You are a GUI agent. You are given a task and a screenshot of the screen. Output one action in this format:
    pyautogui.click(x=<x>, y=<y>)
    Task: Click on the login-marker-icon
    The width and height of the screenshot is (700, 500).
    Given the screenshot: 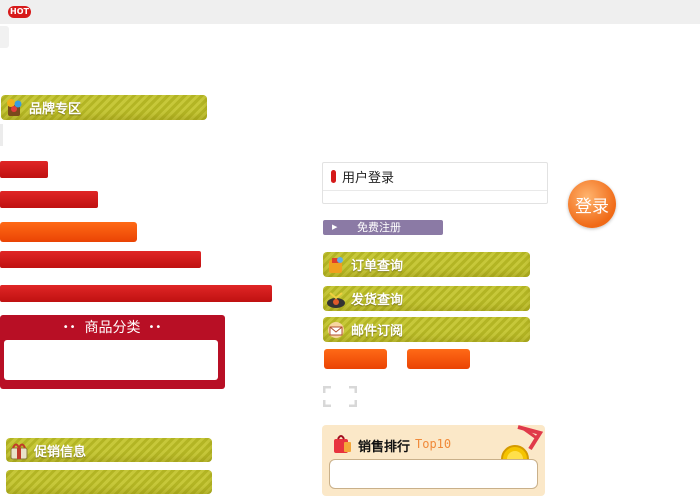 What is the action you would take?
    pyautogui.click(x=333, y=176)
    